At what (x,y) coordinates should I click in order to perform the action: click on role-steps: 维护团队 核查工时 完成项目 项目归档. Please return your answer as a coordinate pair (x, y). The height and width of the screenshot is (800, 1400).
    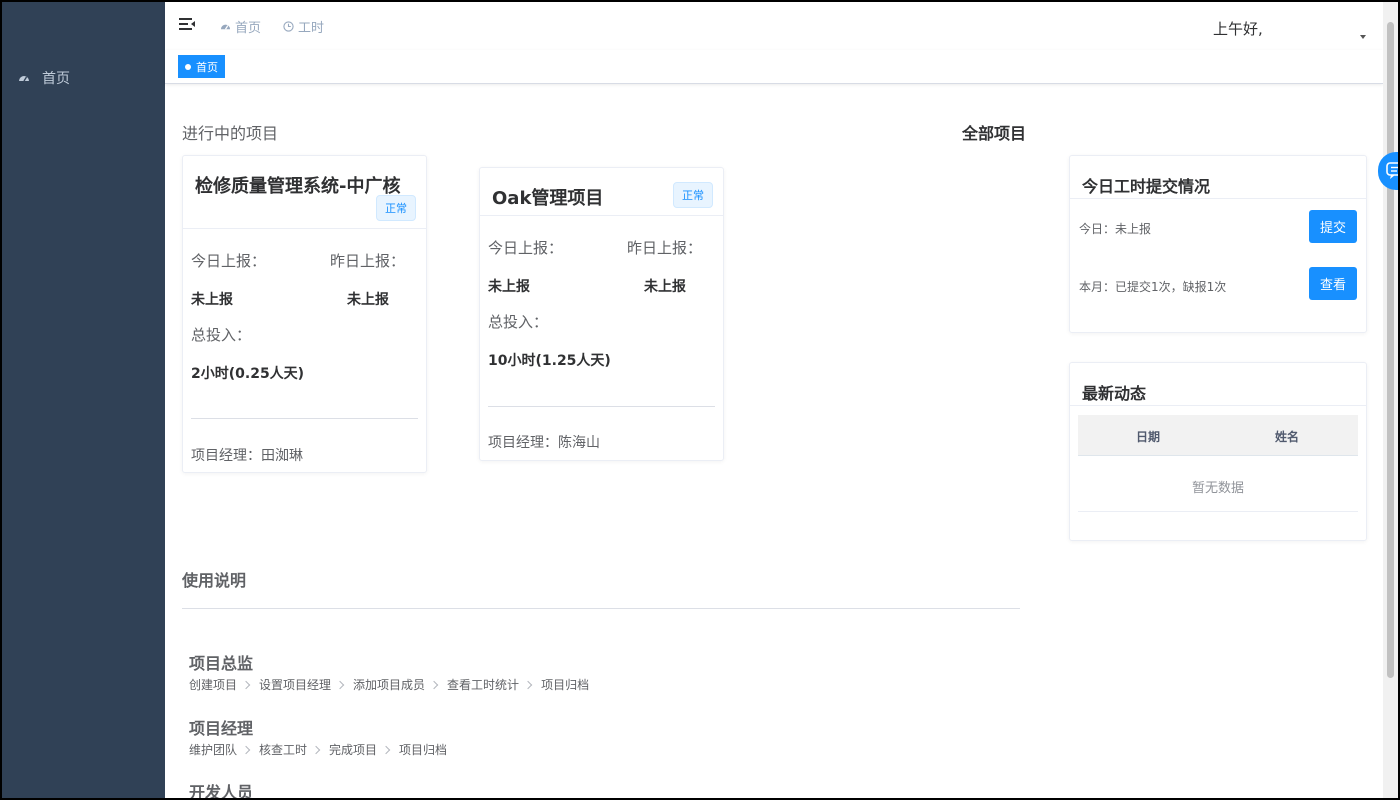
    Looking at the image, I should click on (318, 749).